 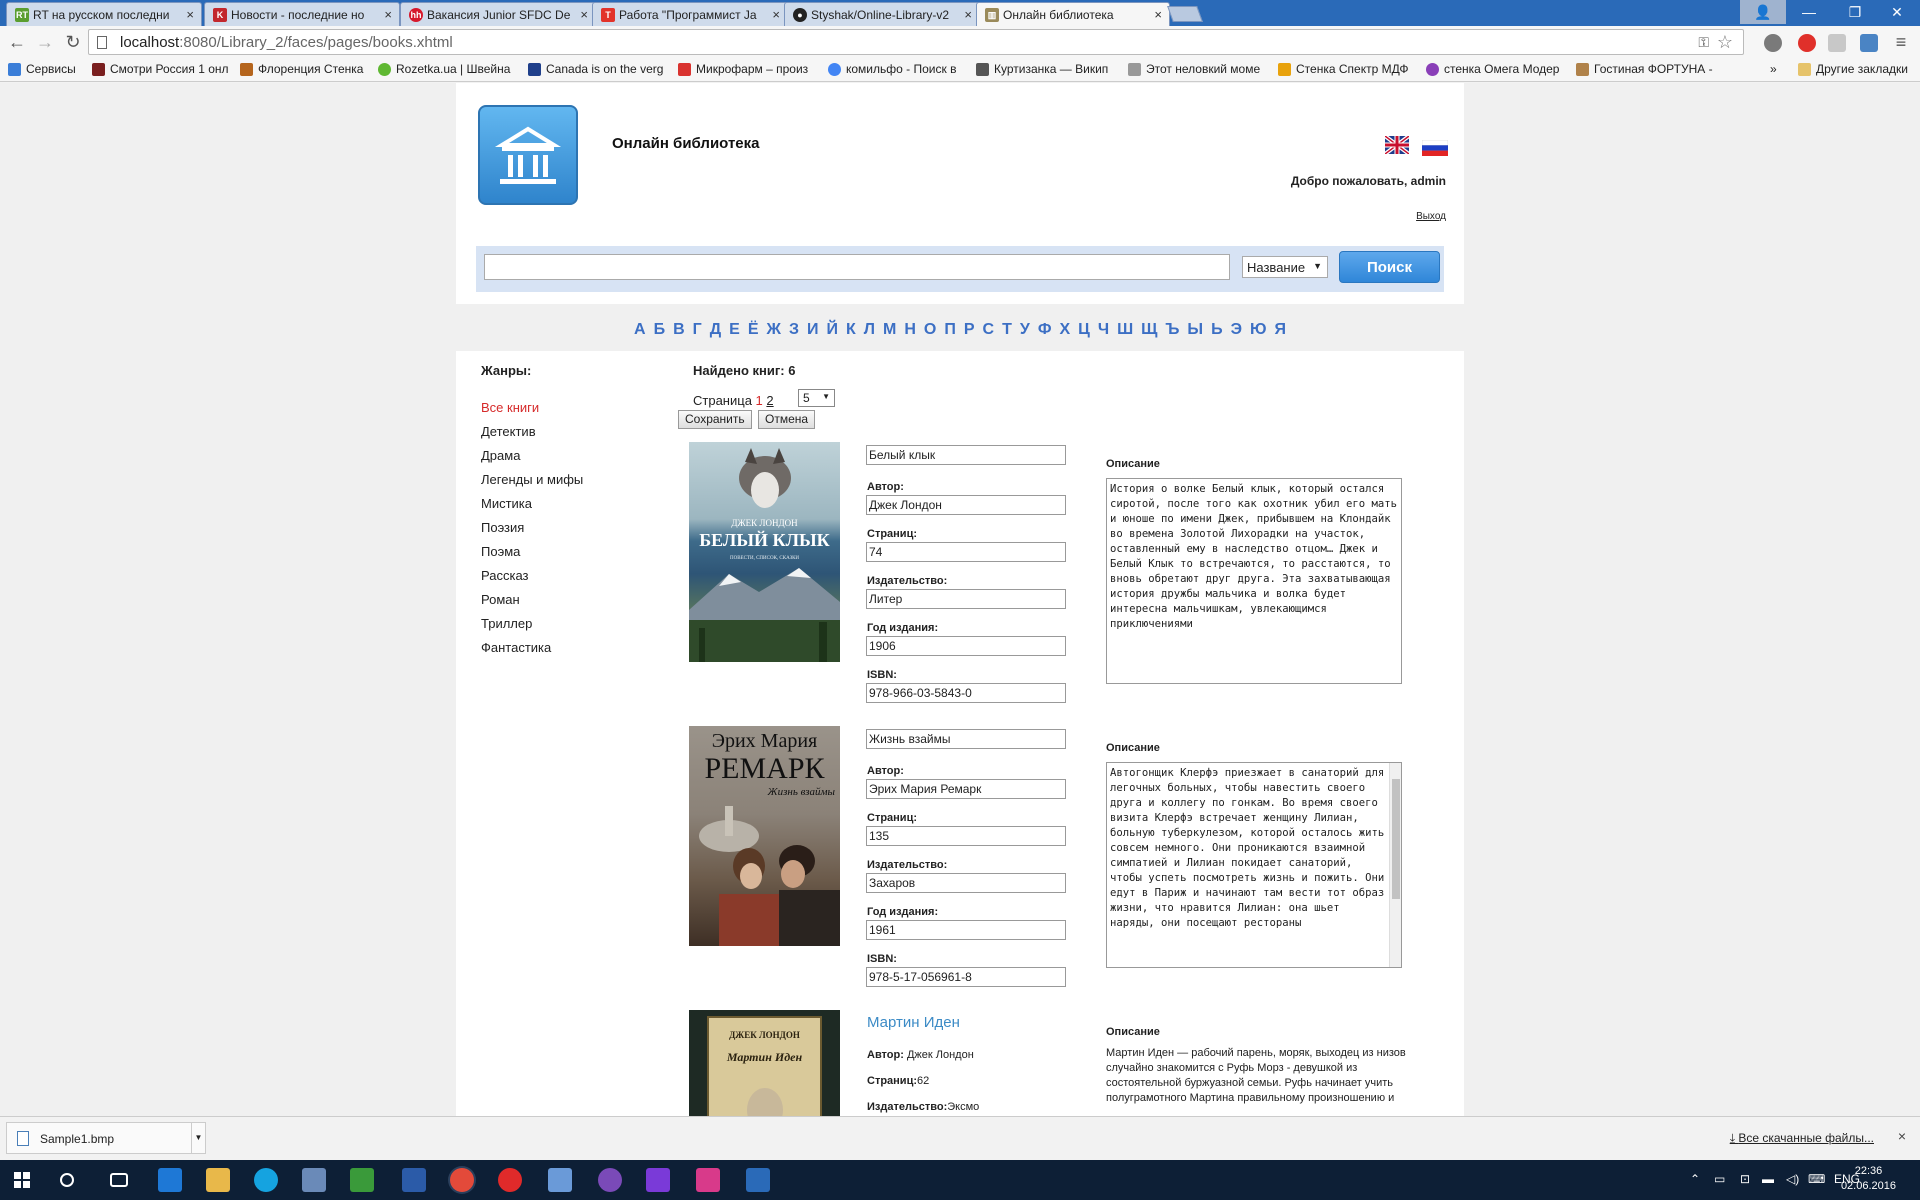 I want to click on search-field-select: Название ▼, so click(x=1285, y=267).